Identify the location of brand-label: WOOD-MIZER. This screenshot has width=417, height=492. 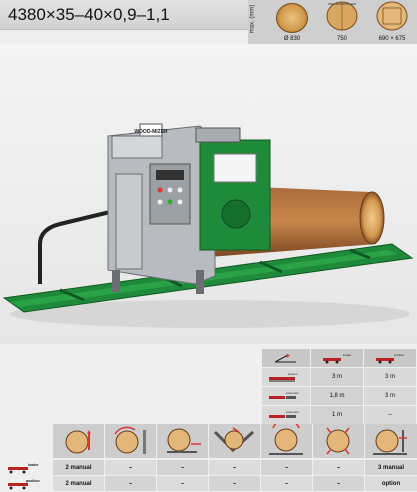
(151, 132).